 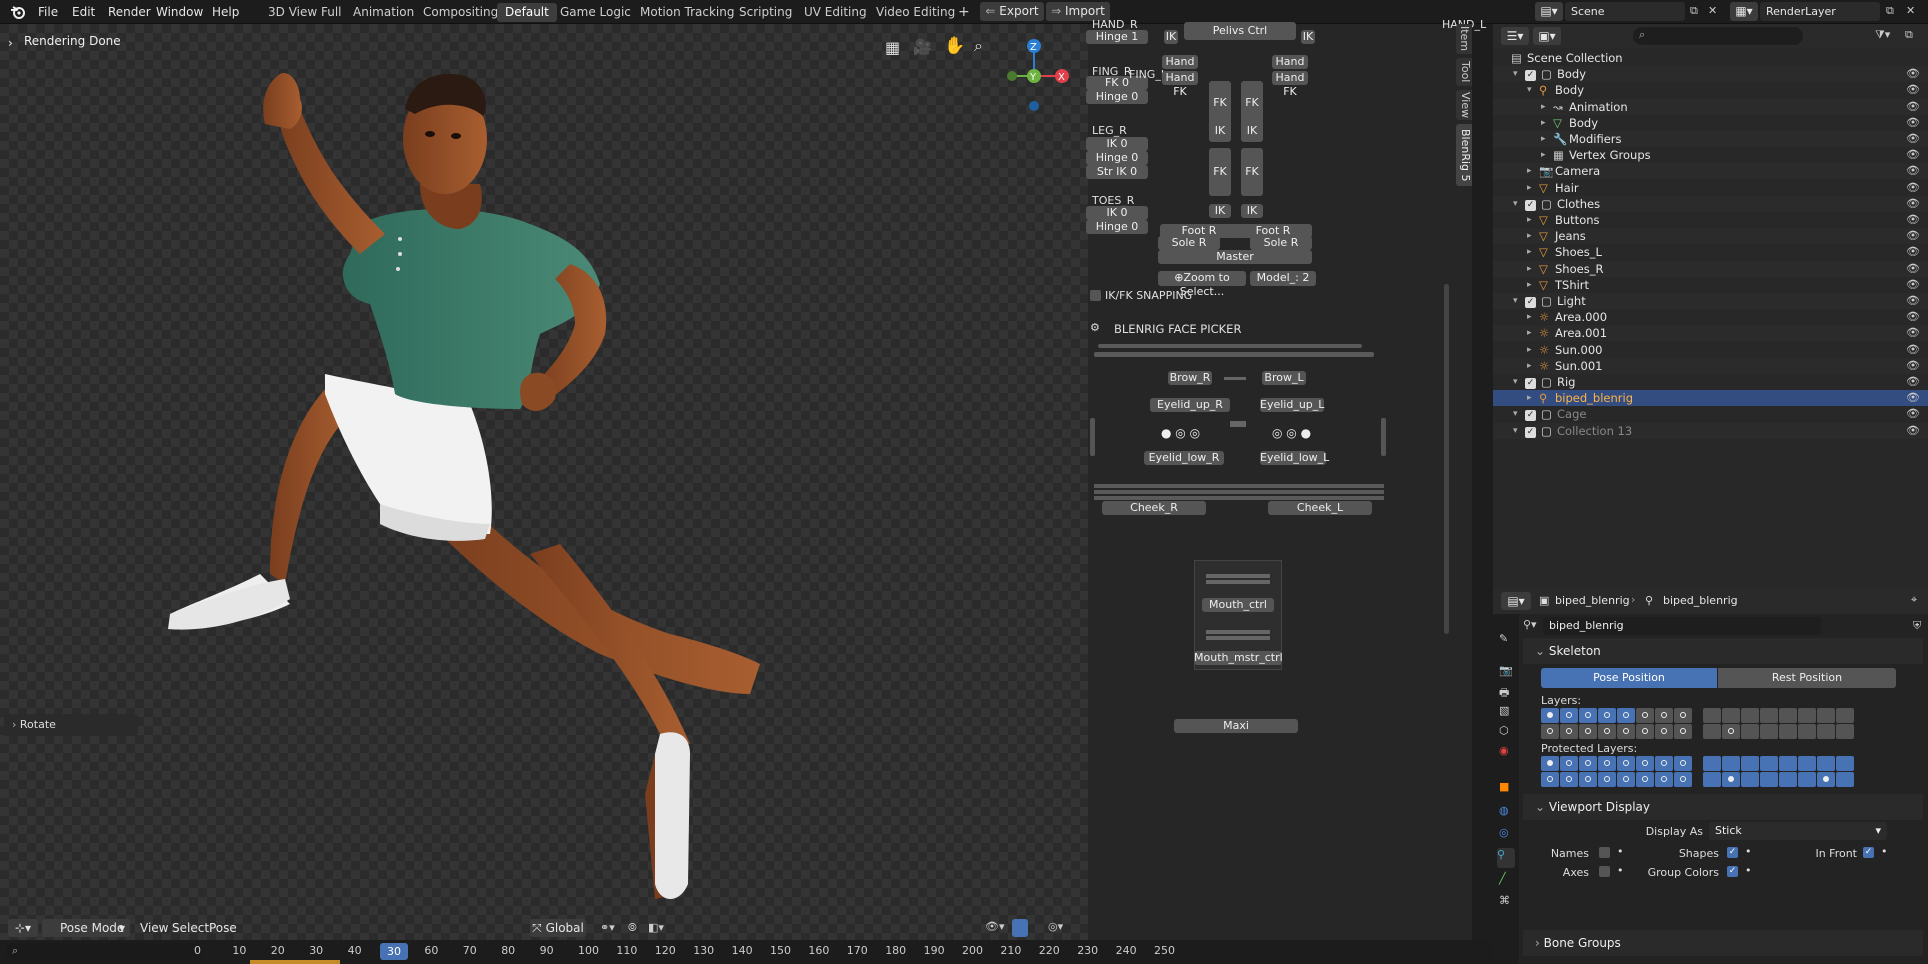 What do you see at coordinates (1504, 786) in the screenshot?
I see `object-tab-icon: ■` at bounding box center [1504, 786].